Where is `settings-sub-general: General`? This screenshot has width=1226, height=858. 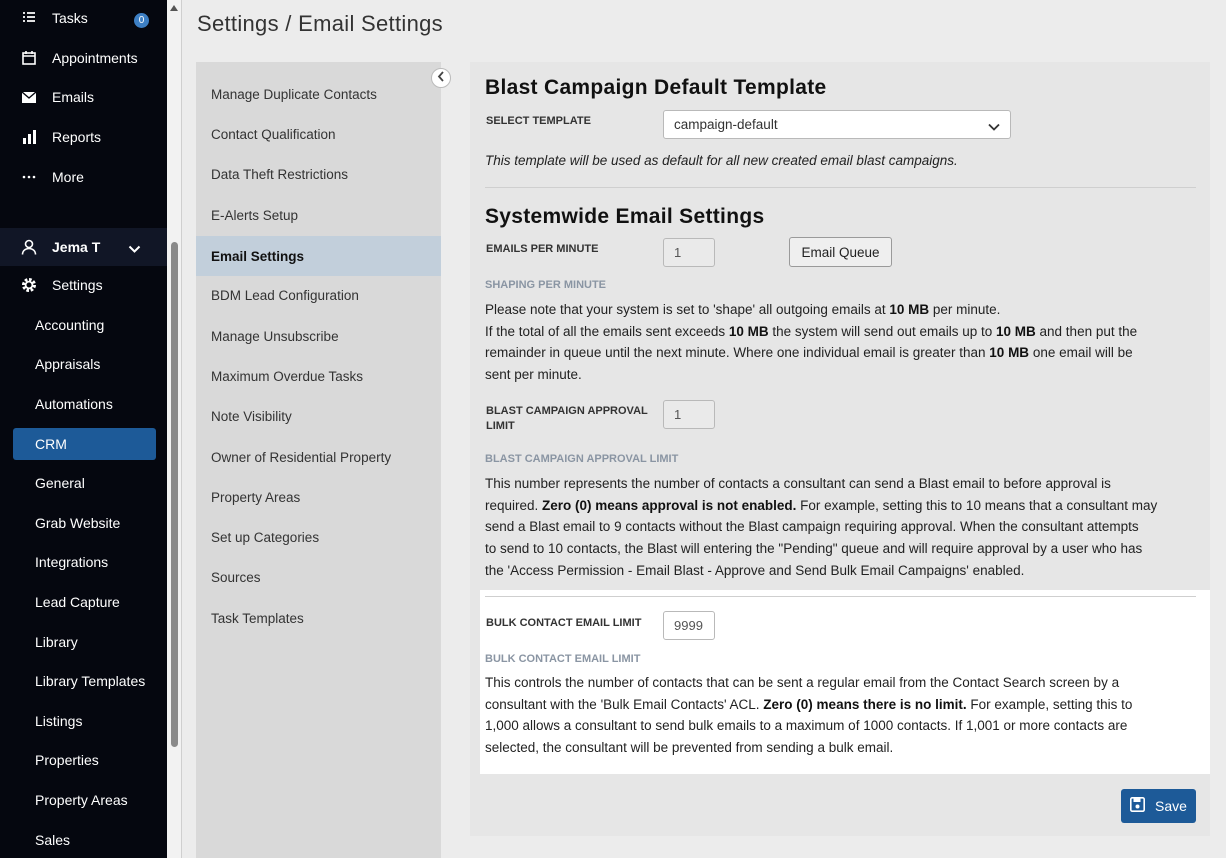 settings-sub-general: General is located at coordinates (83, 483).